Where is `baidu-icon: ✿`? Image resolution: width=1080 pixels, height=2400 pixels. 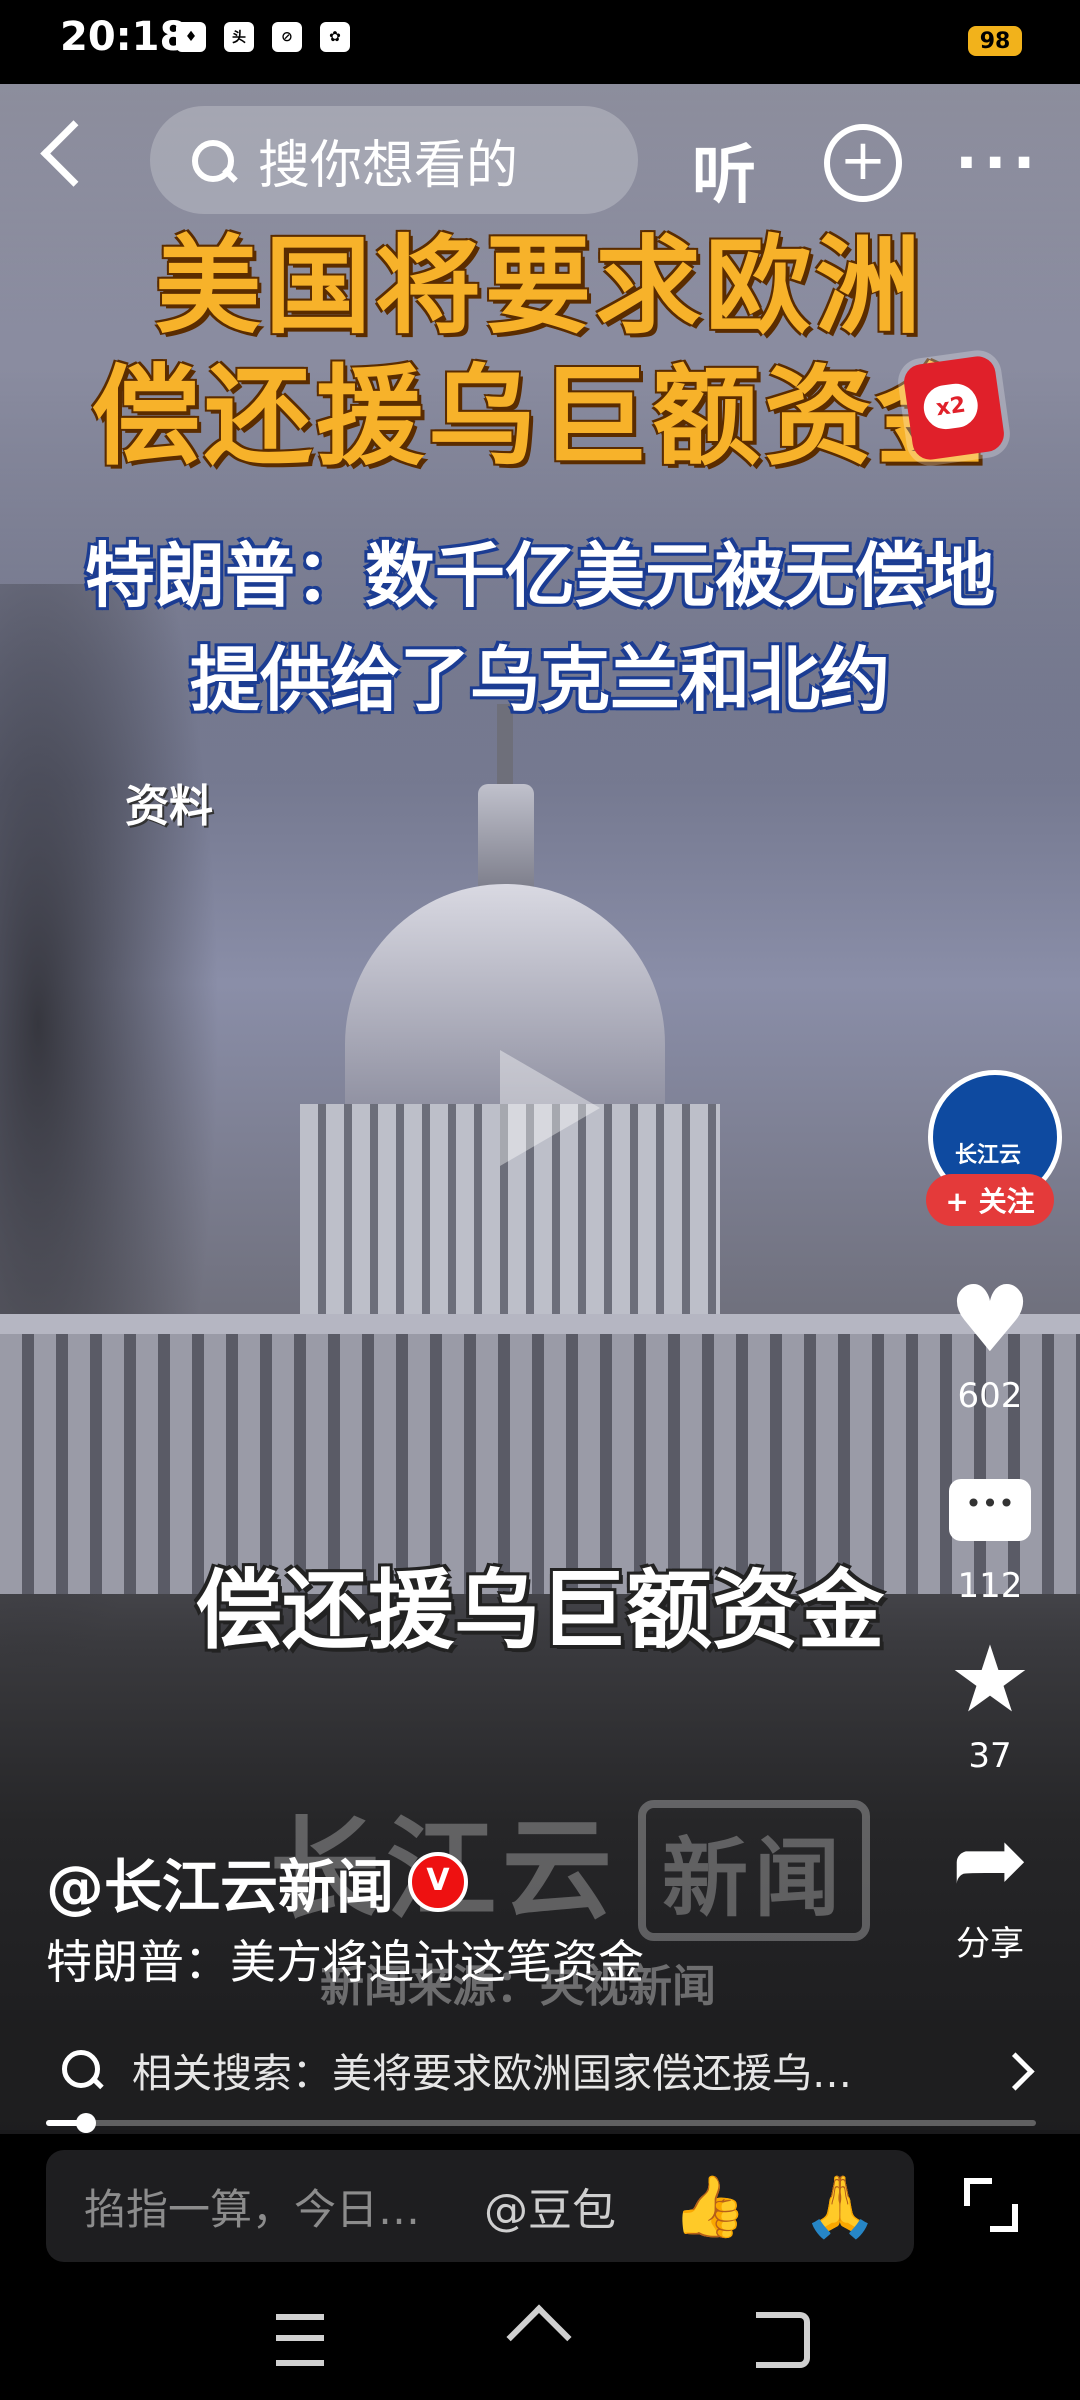 baidu-icon: ✿ is located at coordinates (335, 37).